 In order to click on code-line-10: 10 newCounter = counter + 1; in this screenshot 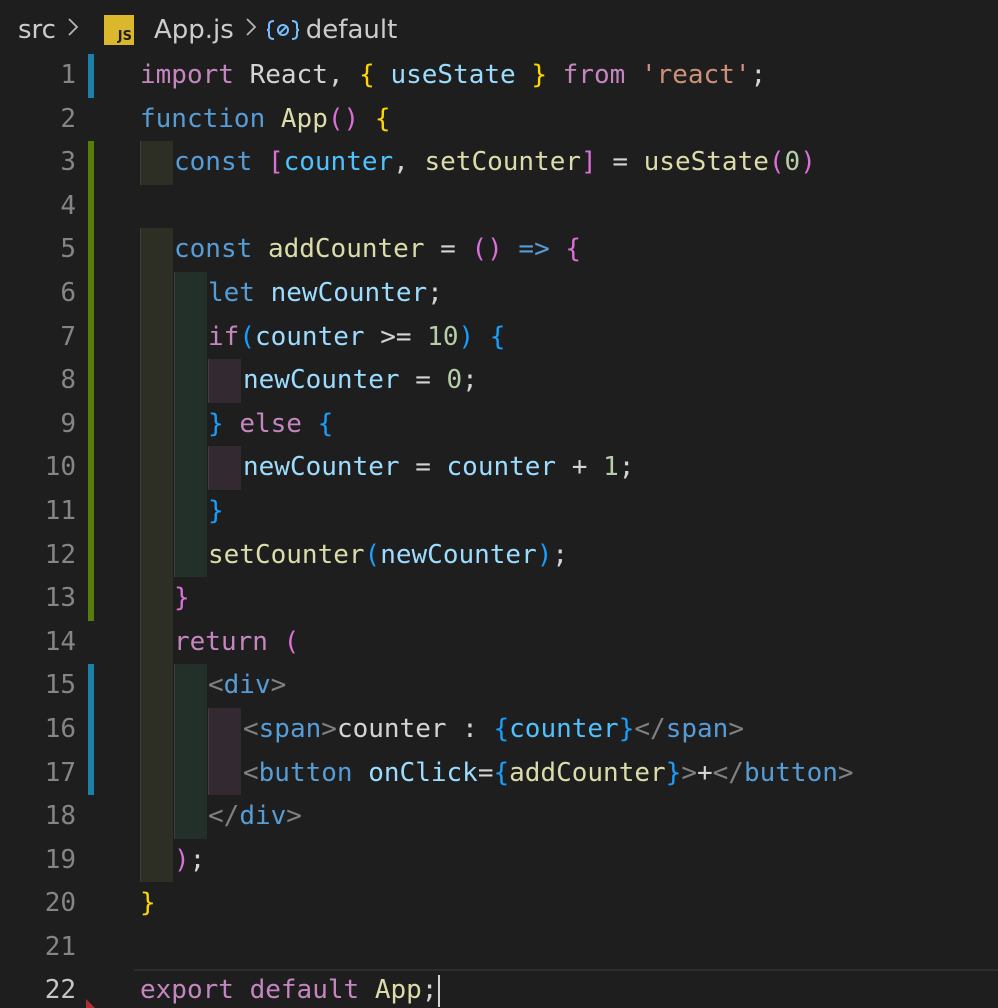, I will do `click(499, 468)`.